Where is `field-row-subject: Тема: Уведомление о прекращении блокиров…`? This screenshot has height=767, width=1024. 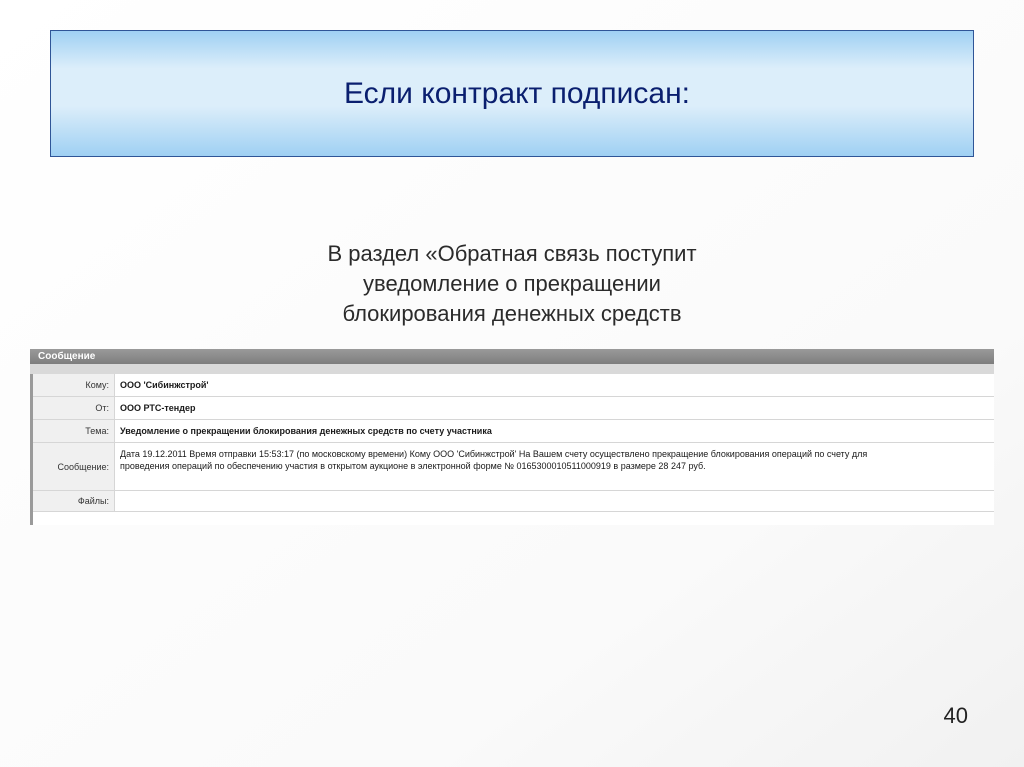 field-row-subject: Тема: Уведомление о прекращении блокиров… is located at coordinates (513, 431).